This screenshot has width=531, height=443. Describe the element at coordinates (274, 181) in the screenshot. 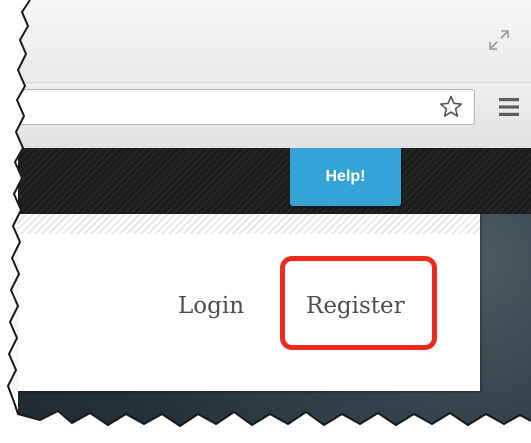

I see `site-header-bar` at that location.